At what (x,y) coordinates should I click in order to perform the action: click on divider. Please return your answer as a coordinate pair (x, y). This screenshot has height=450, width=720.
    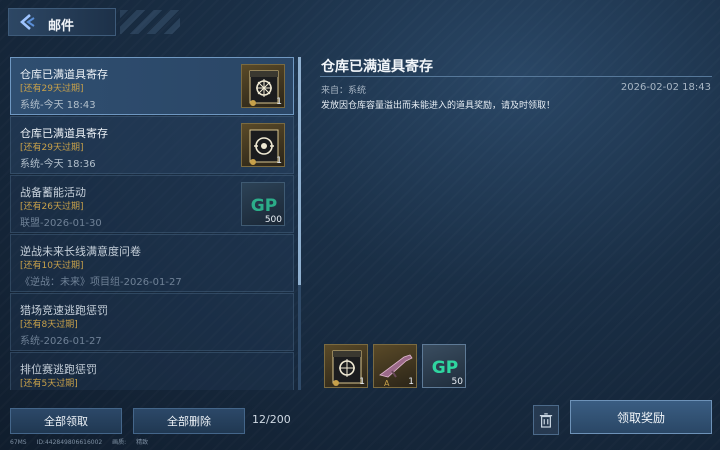
    Looking at the image, I should click on (516, 76).